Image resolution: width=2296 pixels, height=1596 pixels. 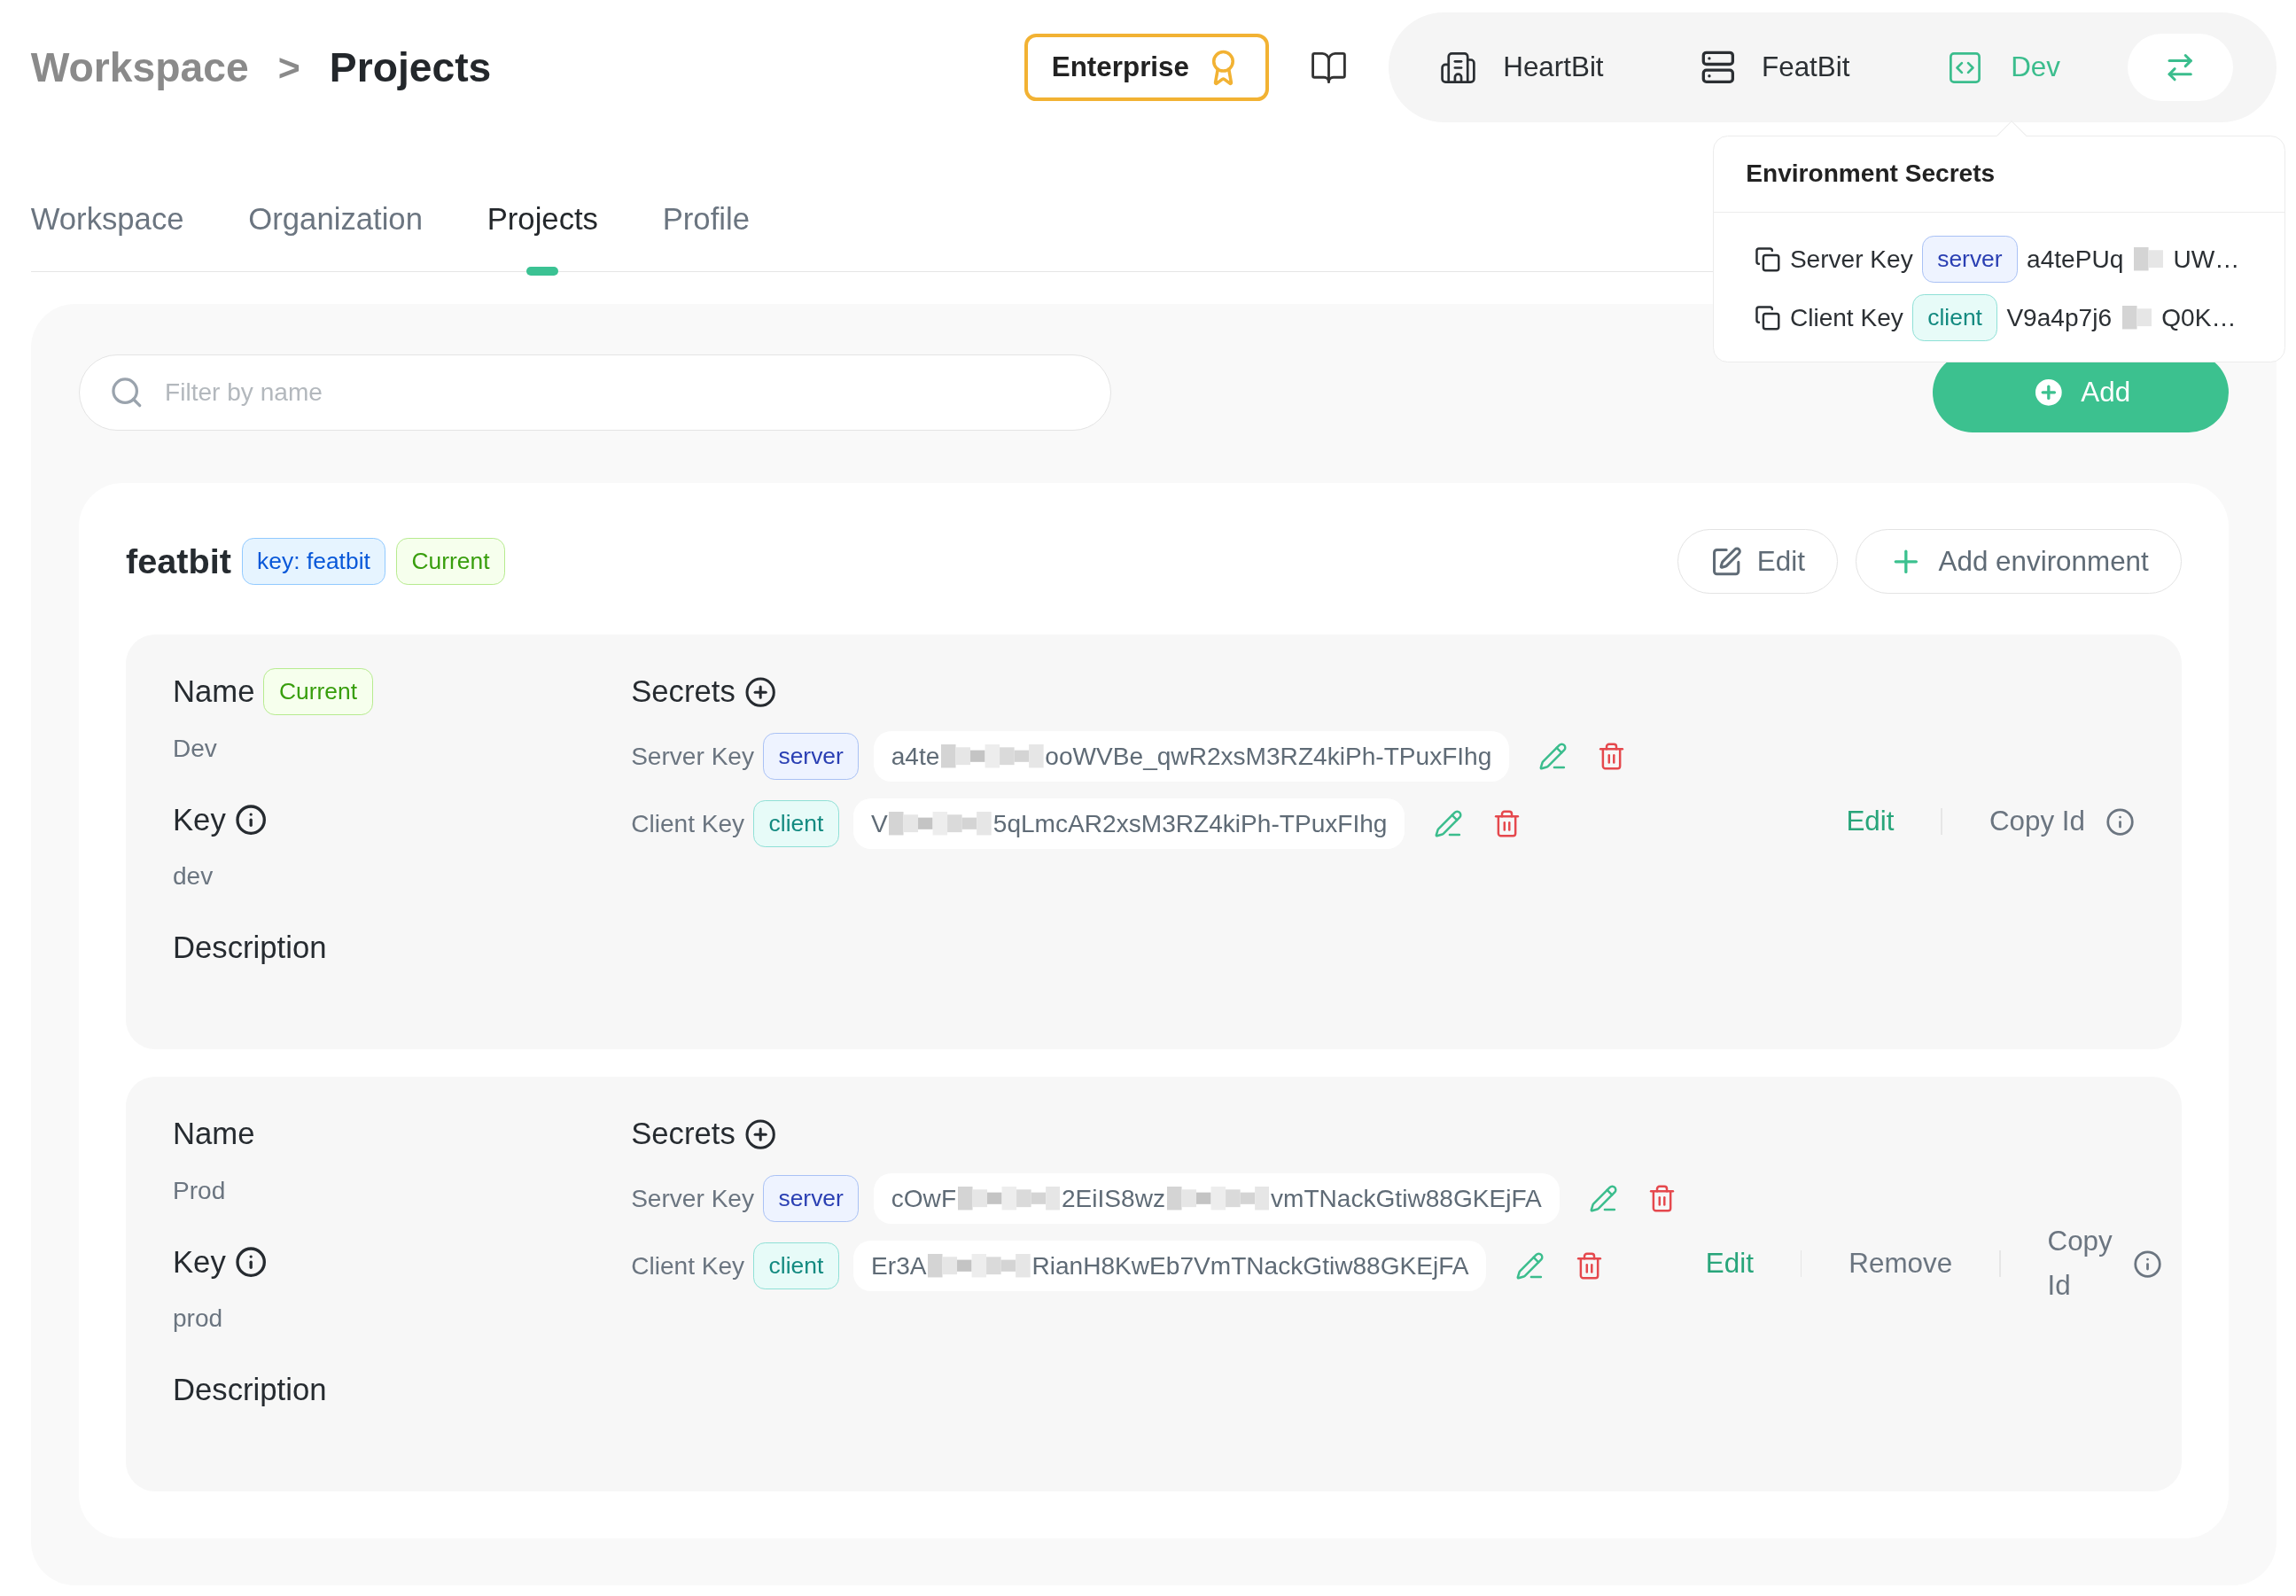 What do you see at coordinates (107, 234) in the screenshot?
I see `tab: Workspace` at bounding box center [107, 234].